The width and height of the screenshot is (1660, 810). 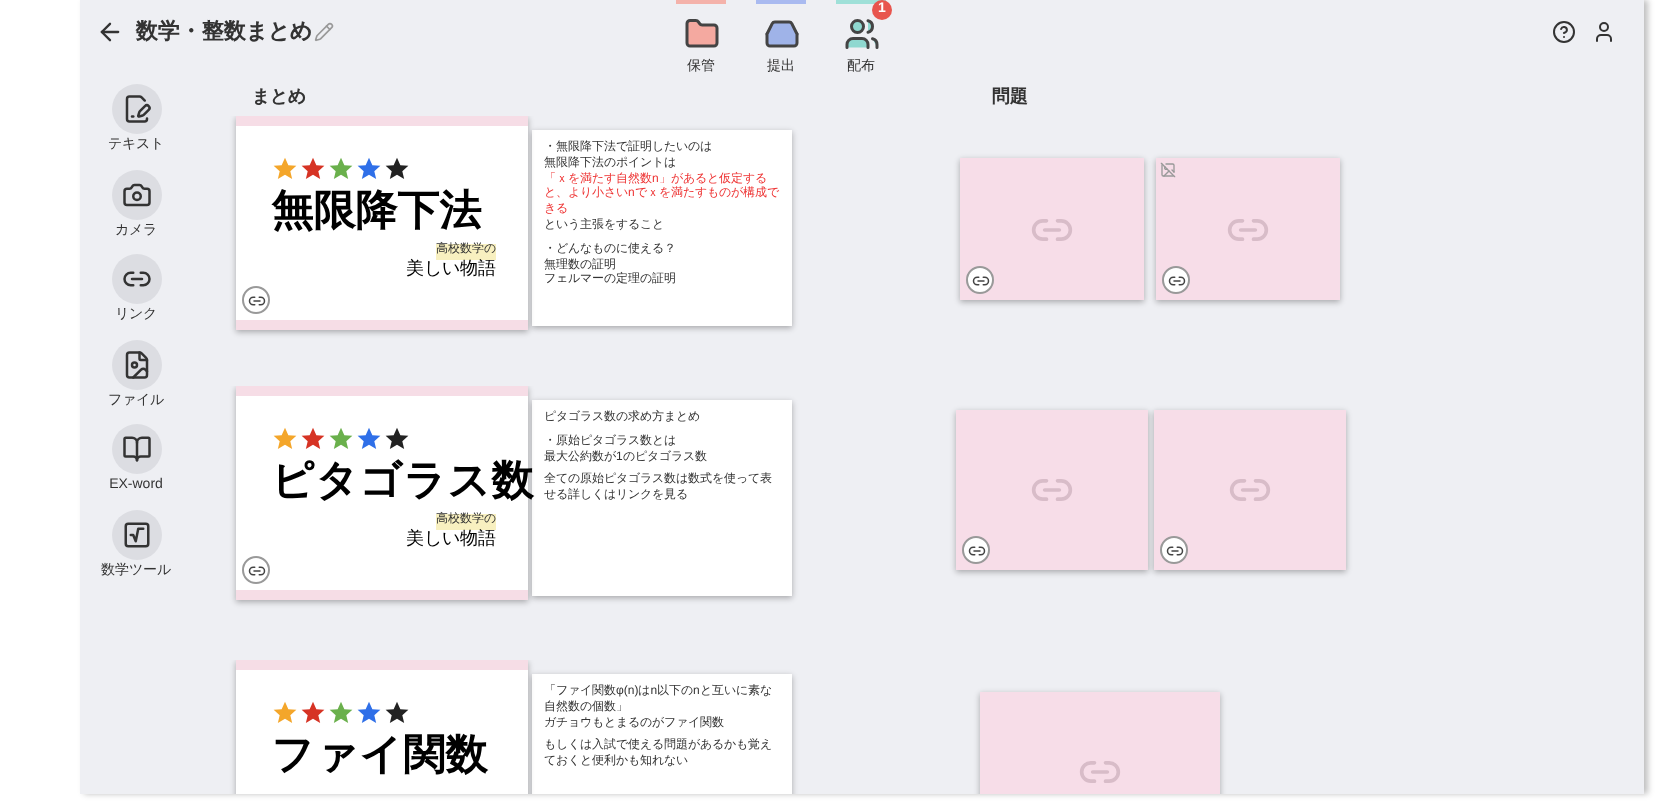 I want to click on help-icon, so click(x=1564, y=32).